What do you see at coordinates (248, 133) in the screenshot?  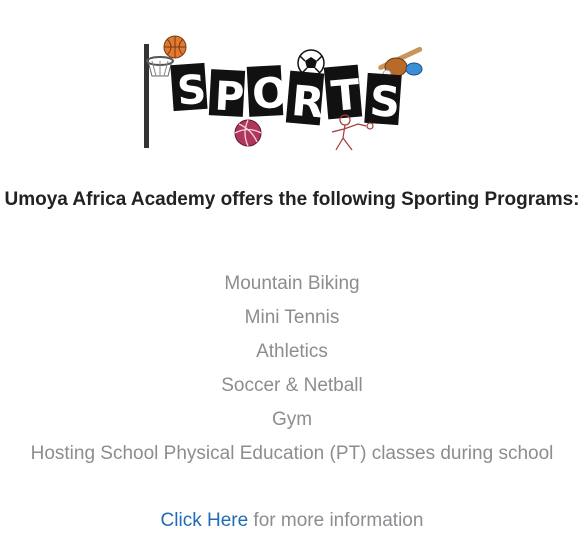 I see `volleyball-icon` at bounding box center [248, 133].